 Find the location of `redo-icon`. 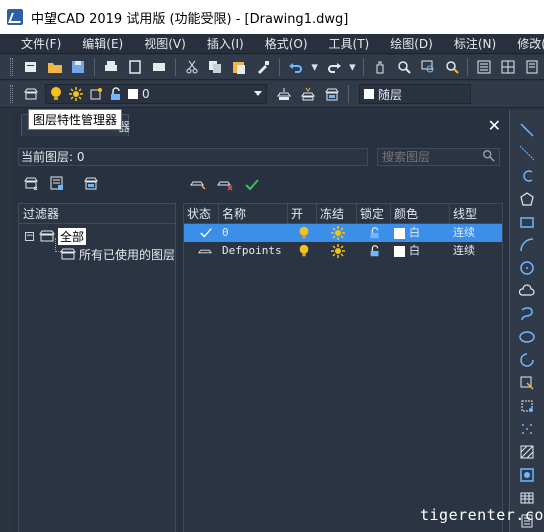

redo-icon is located at coordinates (334, 67).